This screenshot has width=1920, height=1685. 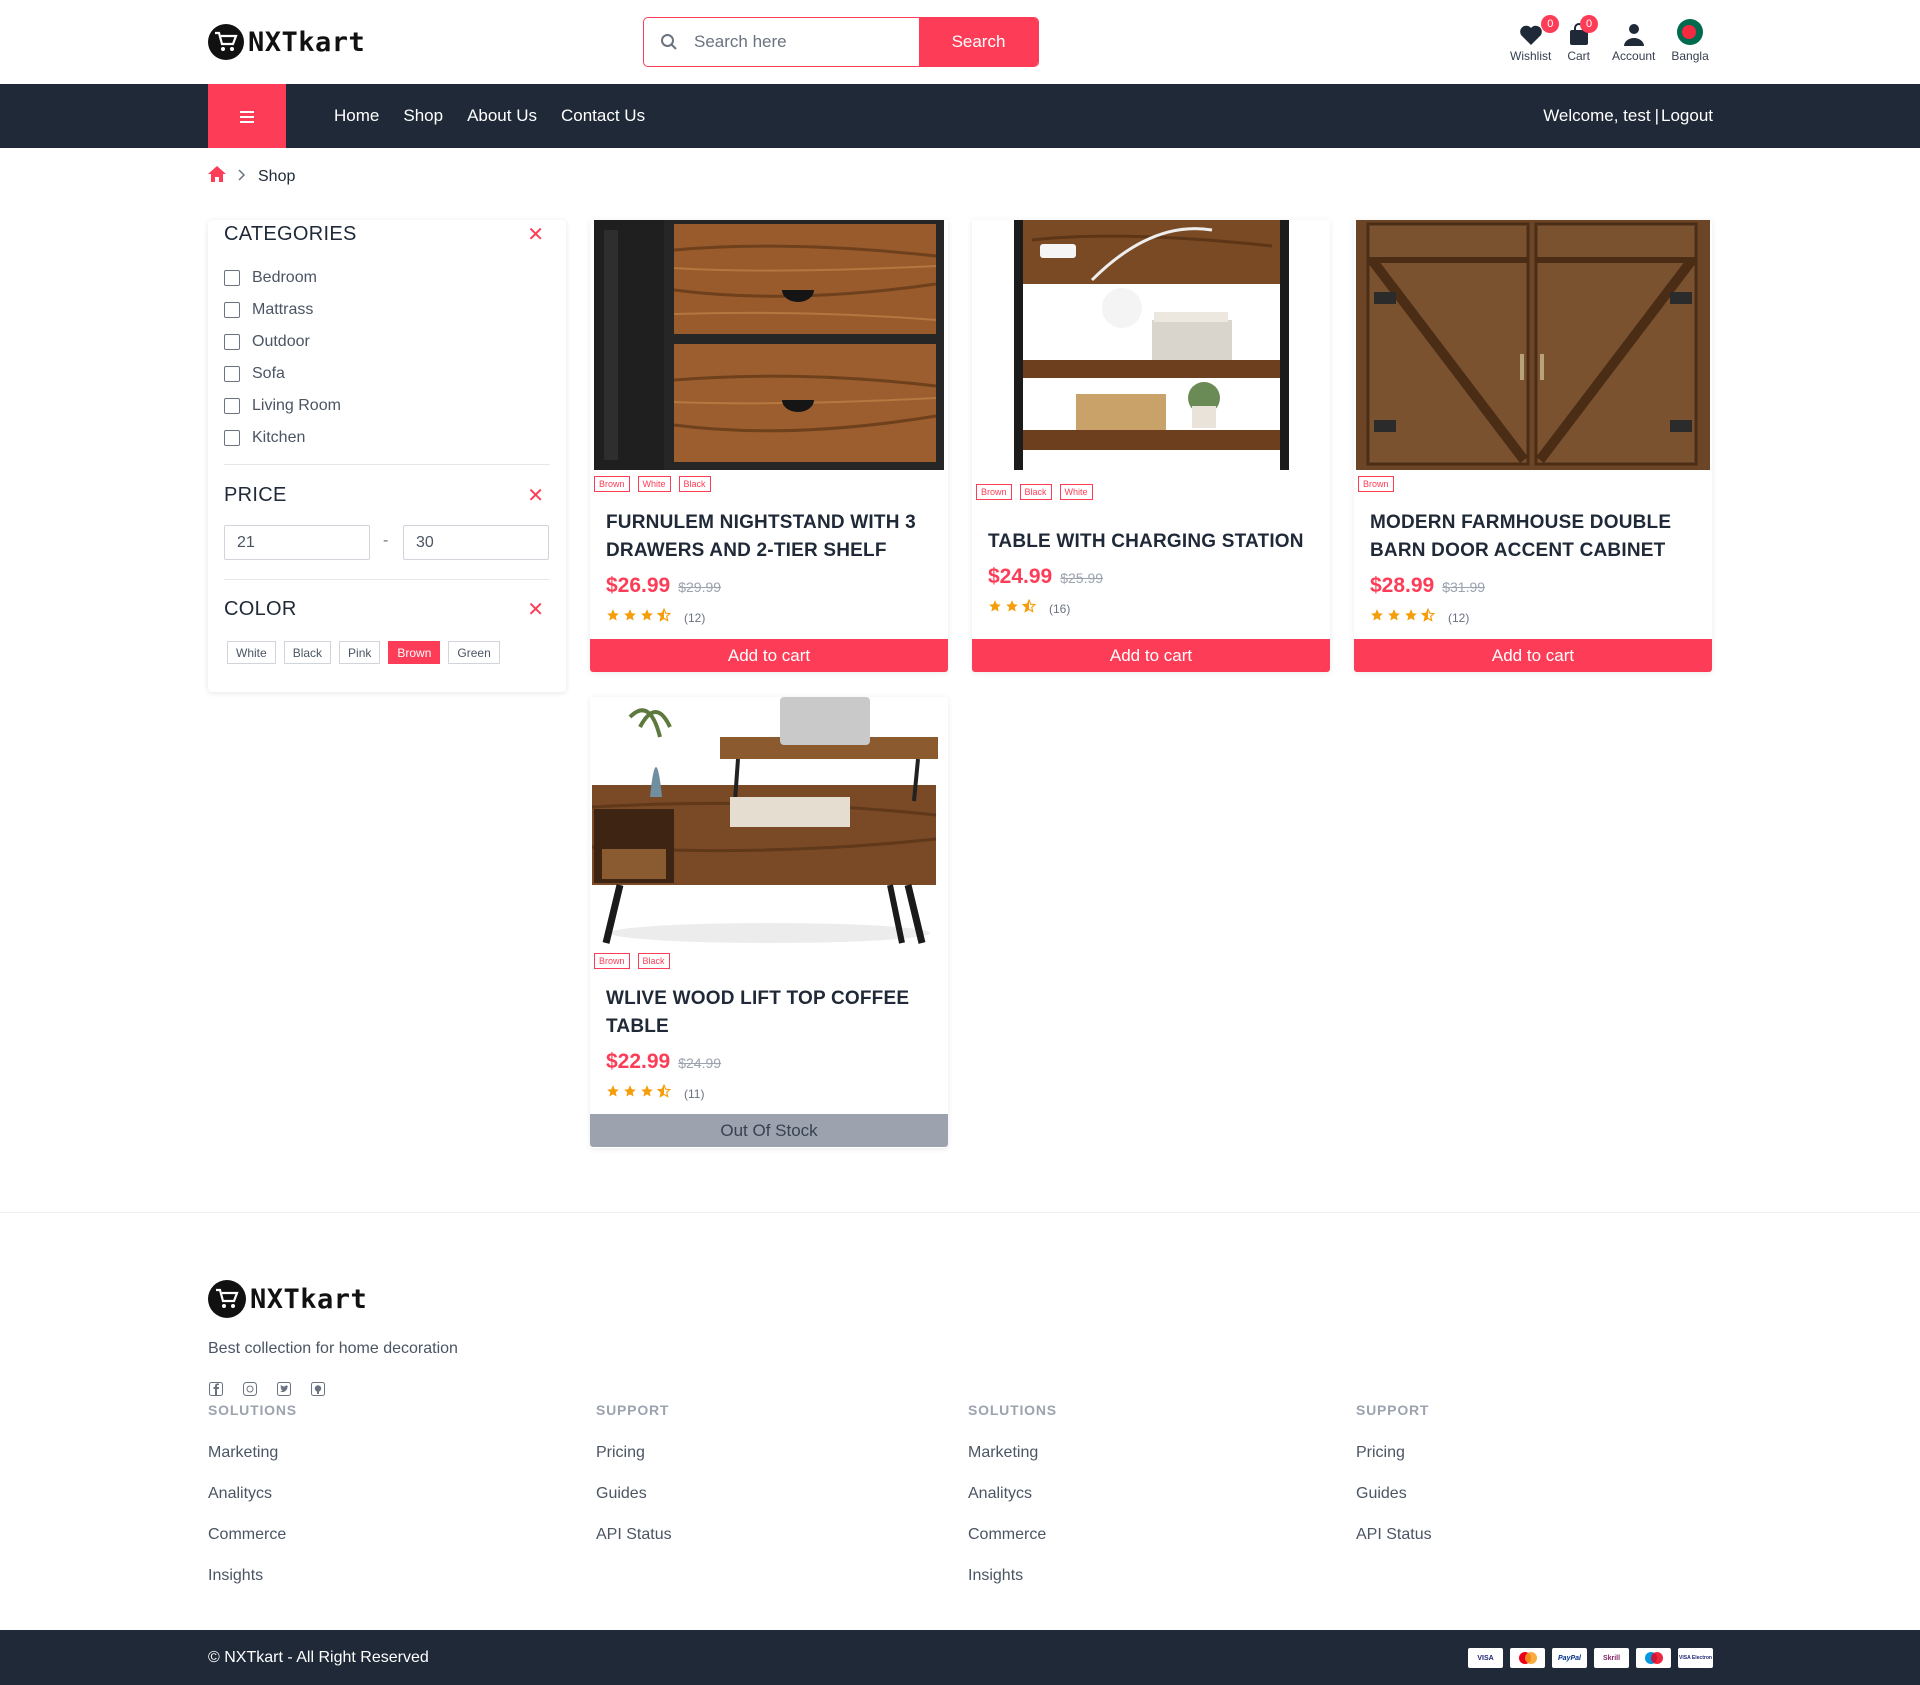 I want to click on user-icon, so click(x=1634, y=32).